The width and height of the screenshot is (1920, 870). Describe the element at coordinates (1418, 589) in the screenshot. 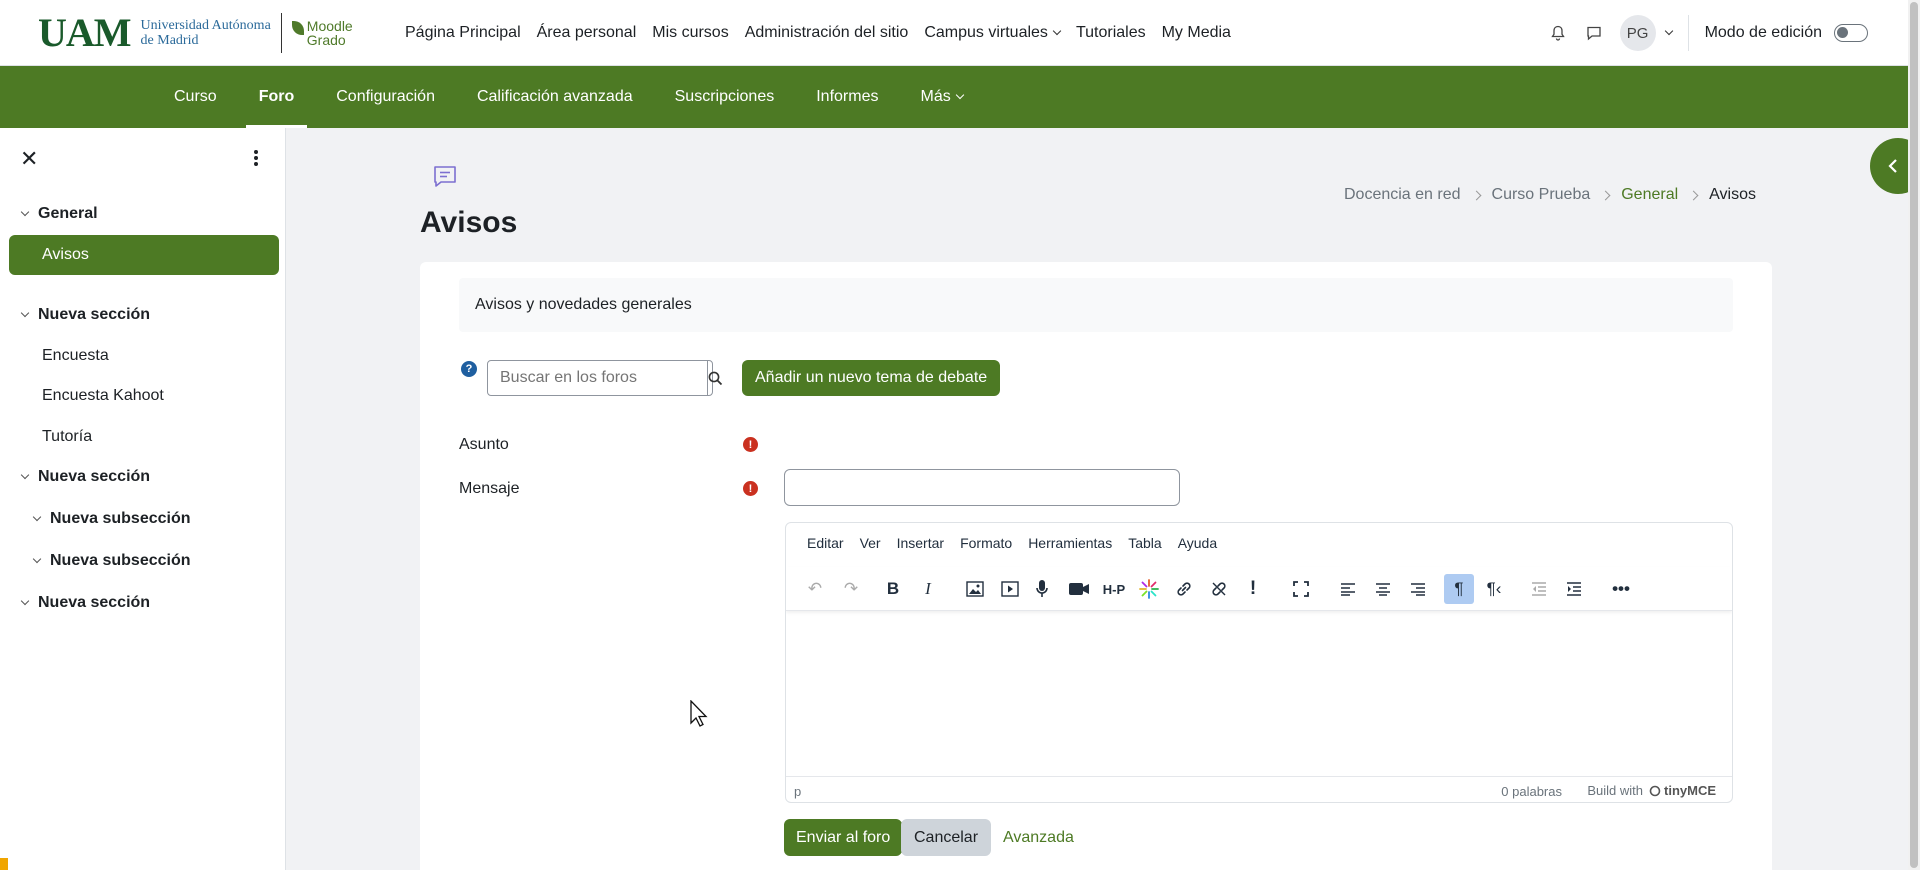

I see `align-right-icon` at that location.